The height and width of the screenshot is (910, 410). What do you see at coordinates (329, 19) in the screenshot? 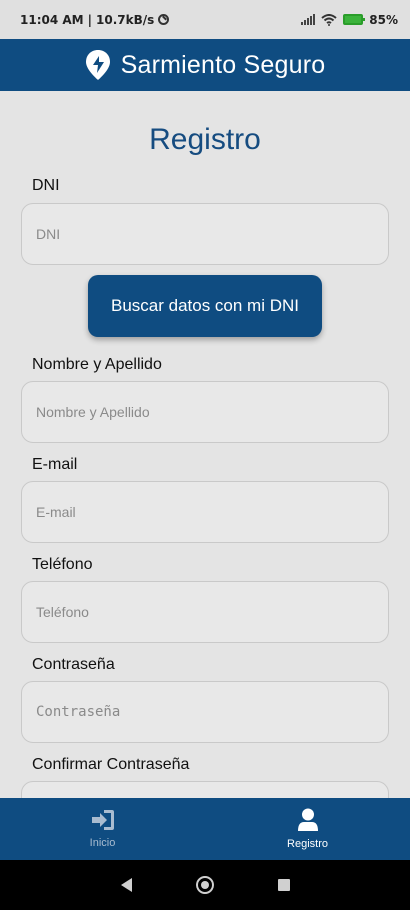
I see `wifi-icon` at bounding box center [329, 19].